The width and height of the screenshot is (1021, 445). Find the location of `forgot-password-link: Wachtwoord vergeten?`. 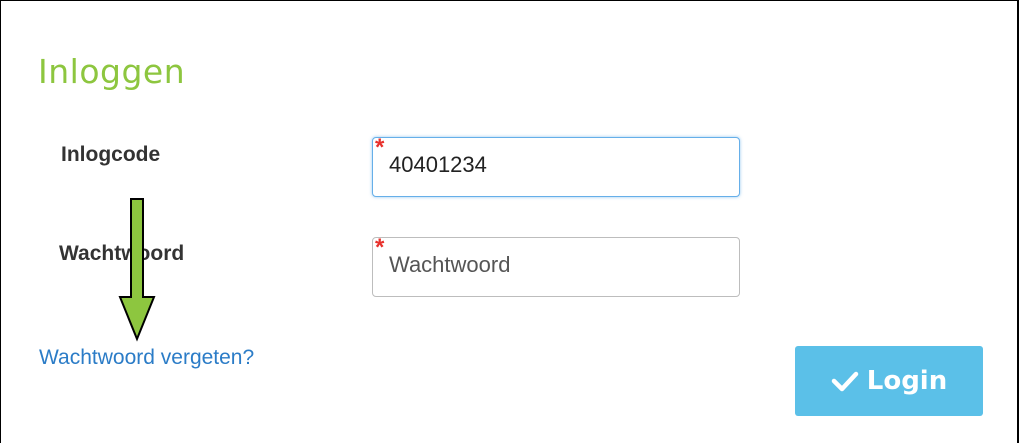

forgot-password-link: Wachtwoord vergeten? is located at coordinates (146, 358).